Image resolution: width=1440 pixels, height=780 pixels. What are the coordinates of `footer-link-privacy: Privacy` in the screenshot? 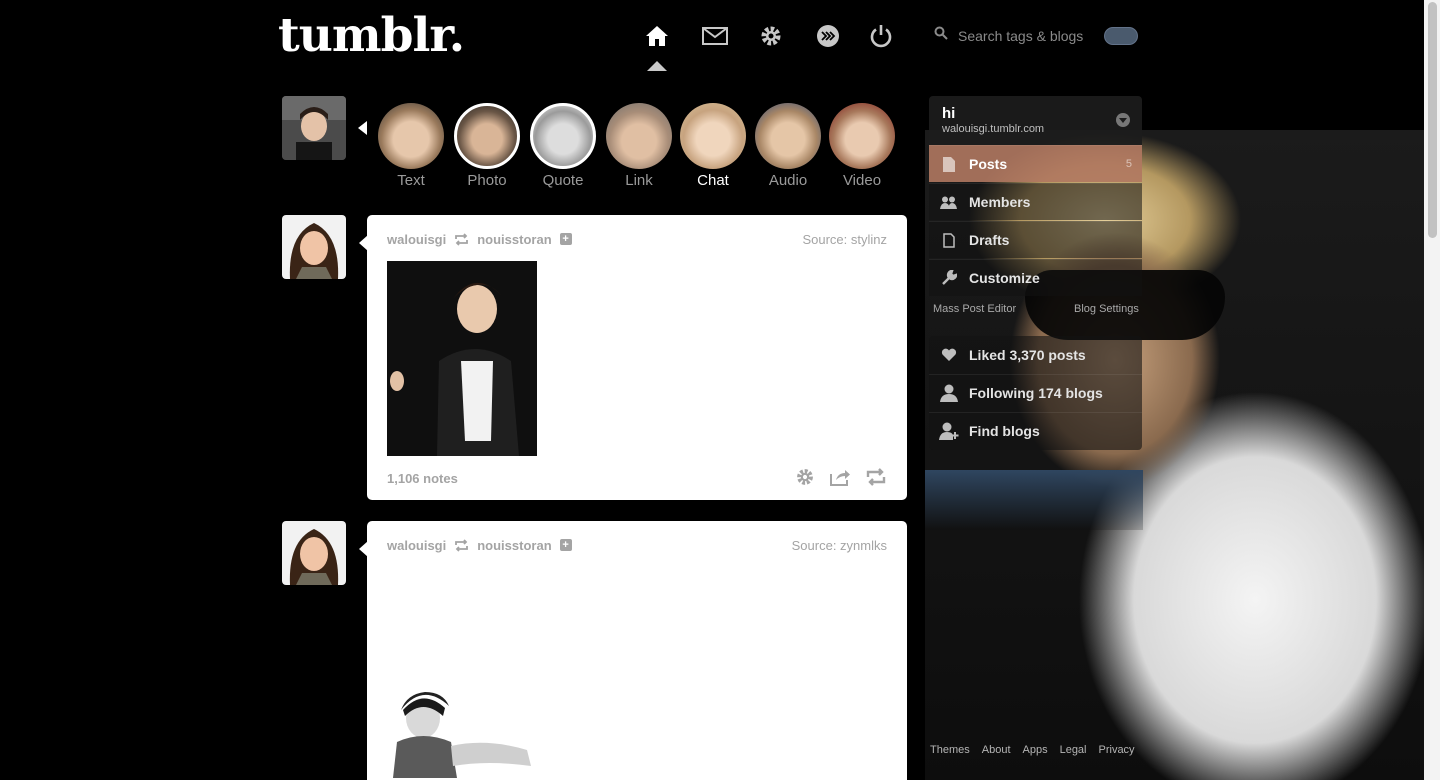 It's located at (1117, 750).